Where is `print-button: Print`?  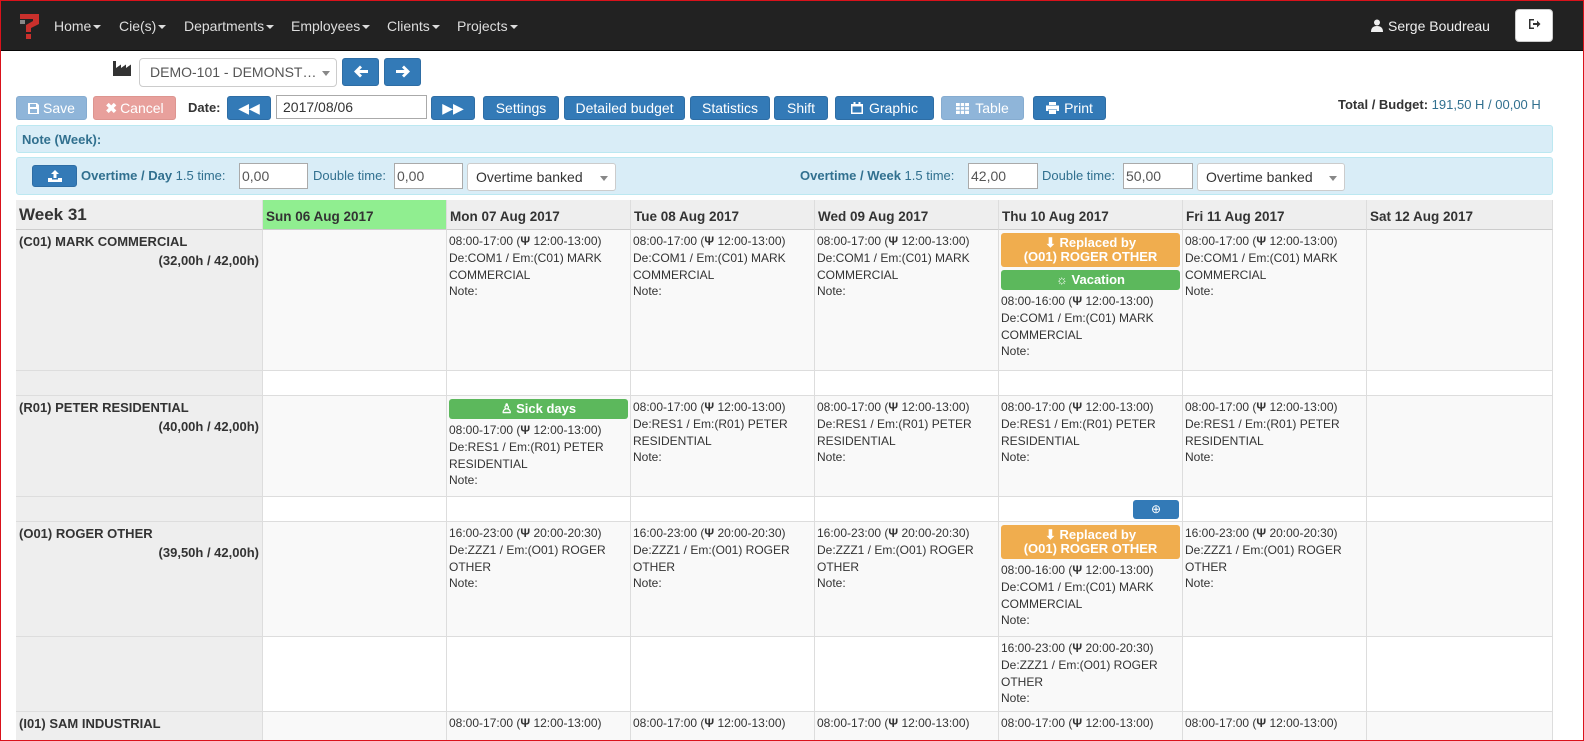
print-button: Print is located at coordinates (1069, 108).